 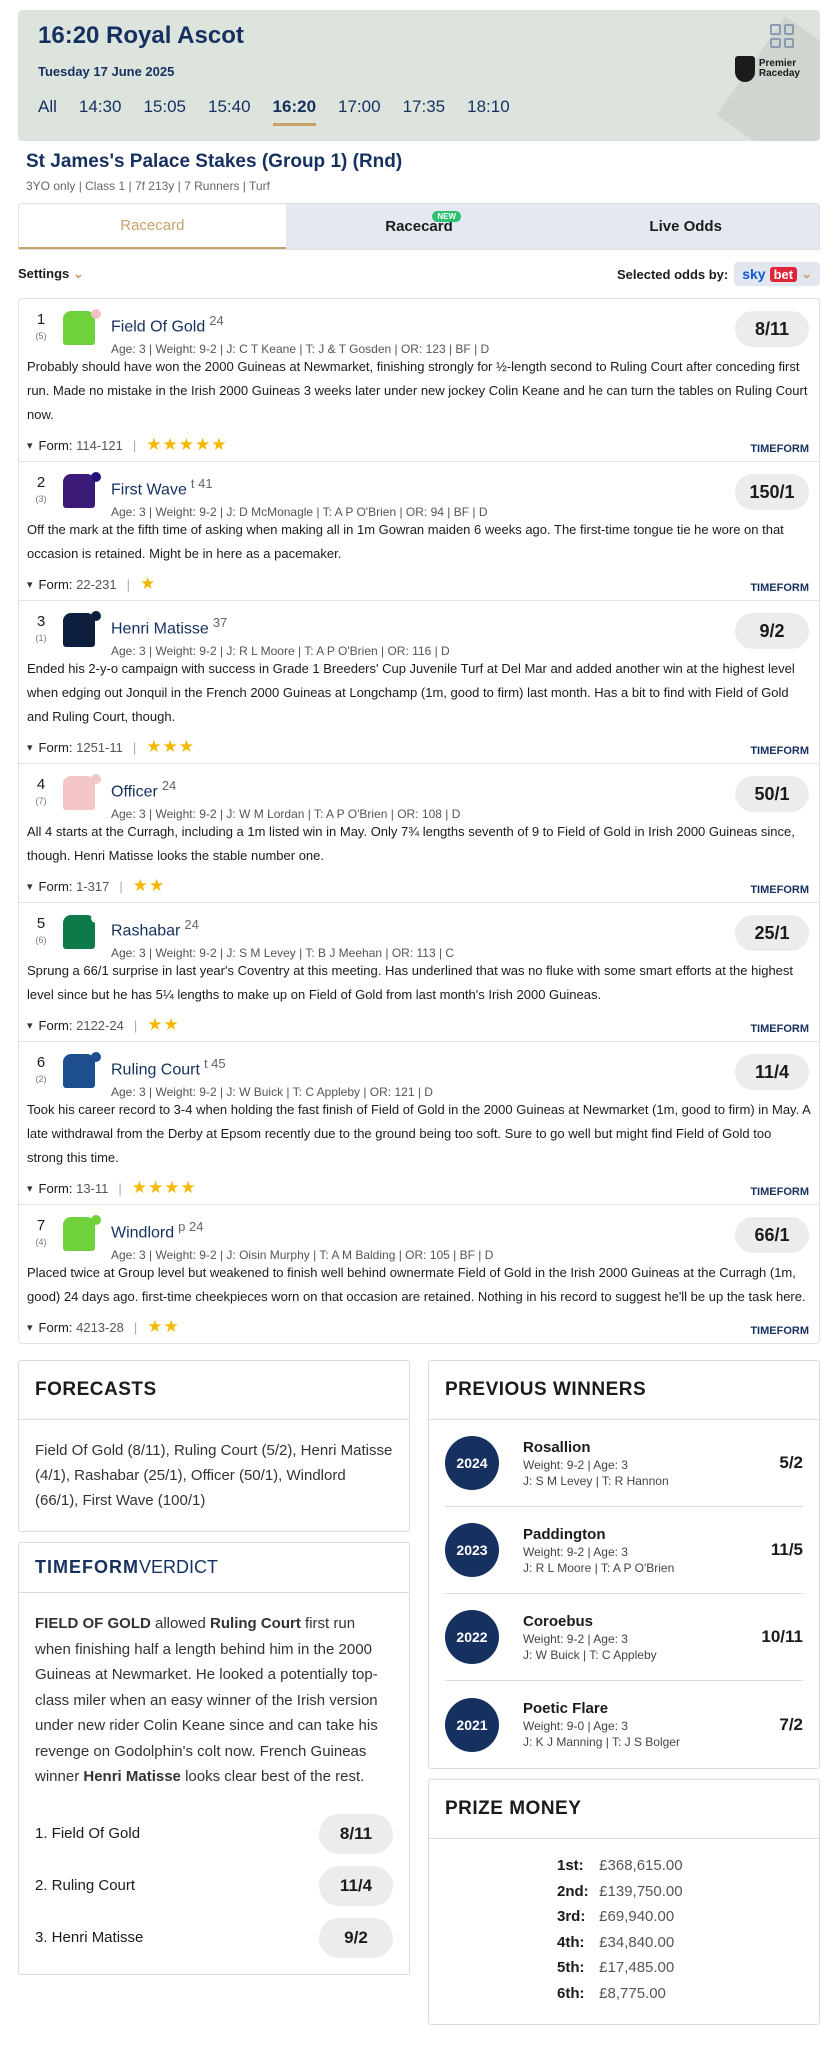 What do you see at coordinates (170, 746) in the screenshot?
I see `star-rating: ★★★` at bounding box center [170, 746].